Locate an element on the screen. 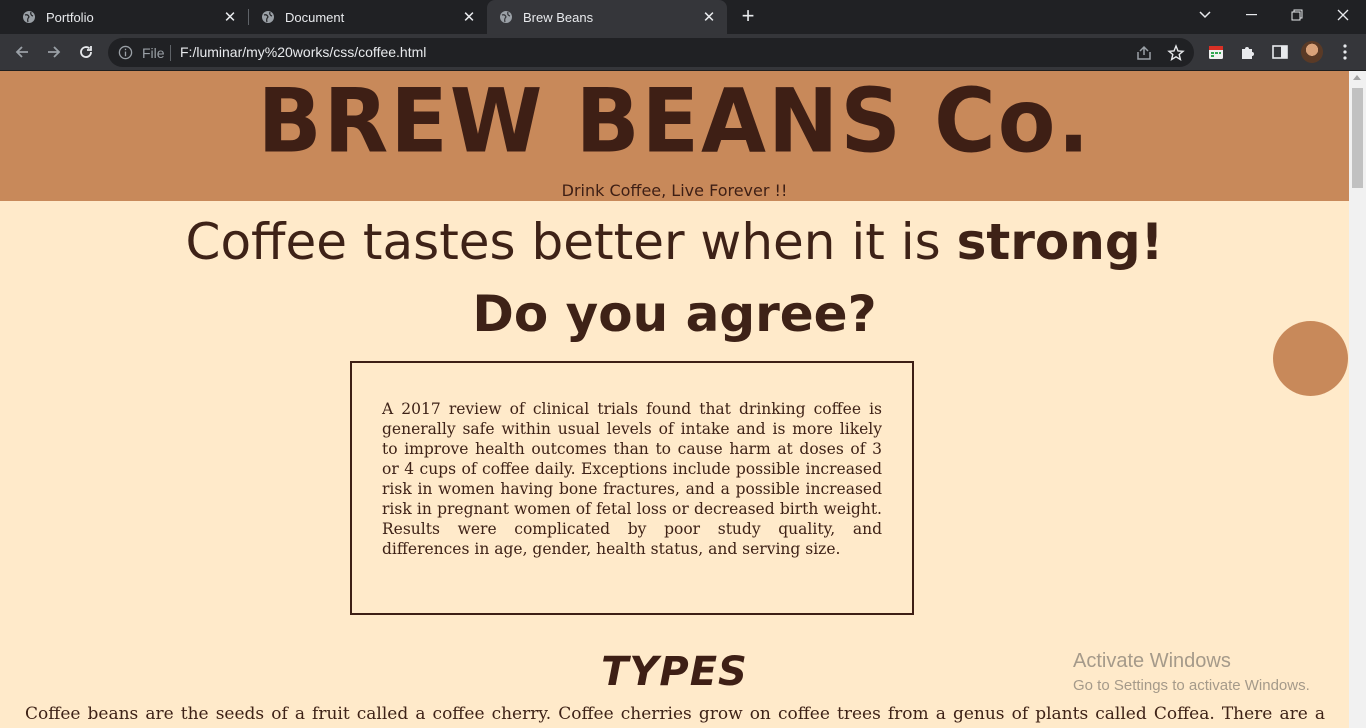 This screenshot has width=1366, height=728. tab-brew-beans: Brew Beans ✕ is located at coordinates (607, 17).